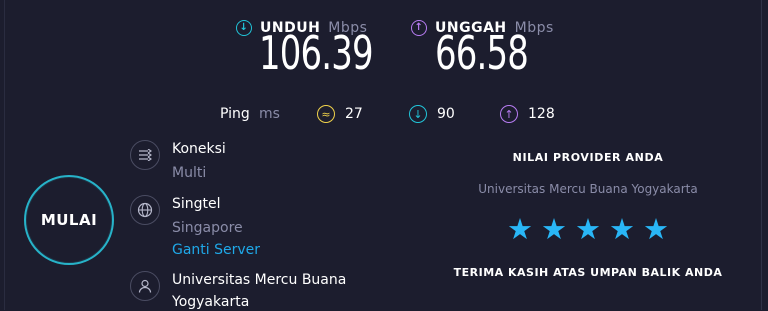  What do you see at coordinates (490, 115) in the screenshot?
I see `ping-row: Ping ms ≈ 27 ↓ 90 ↑ 128` at bounding box center [490, 115].